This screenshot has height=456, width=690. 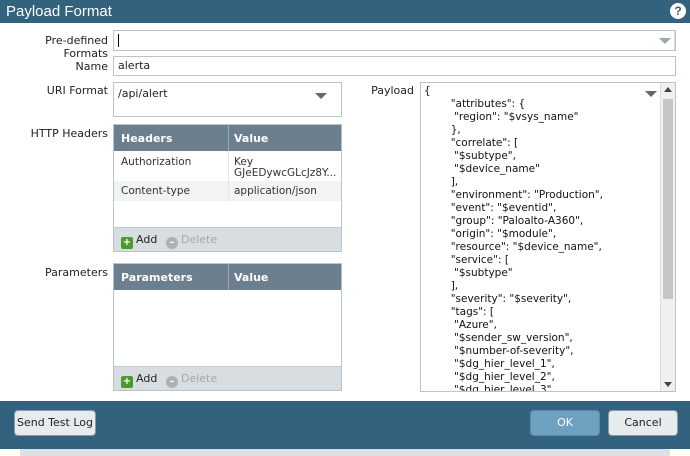 I want to click on http-headers-label: HTTP Headers, so click(x=69, y=133).